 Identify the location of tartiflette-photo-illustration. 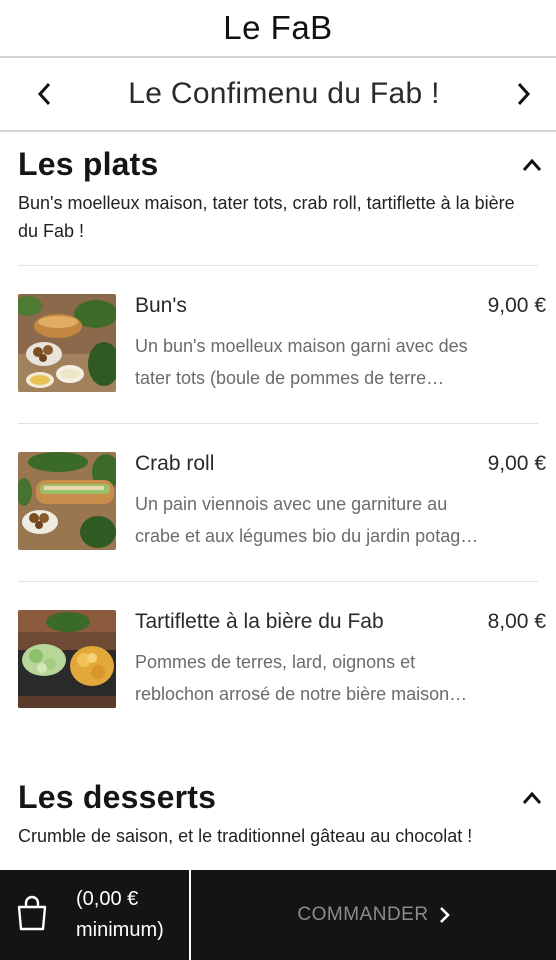
(67, 659).